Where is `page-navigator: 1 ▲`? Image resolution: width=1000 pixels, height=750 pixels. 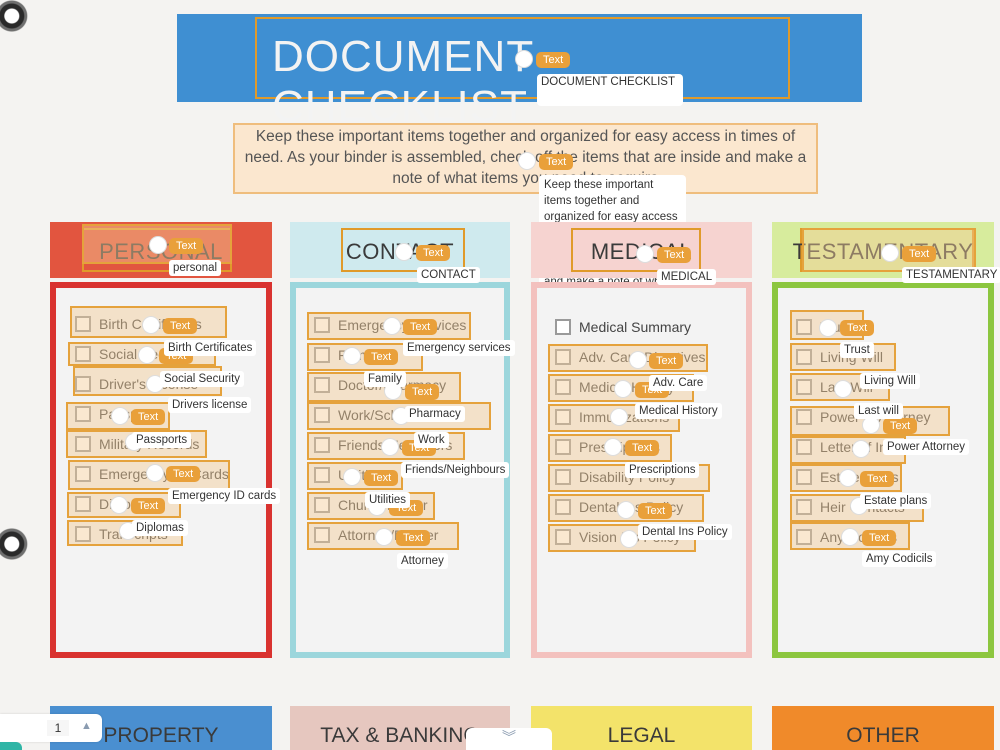 page-navigator: 1 ▲ is located at coordinates (51, 728).